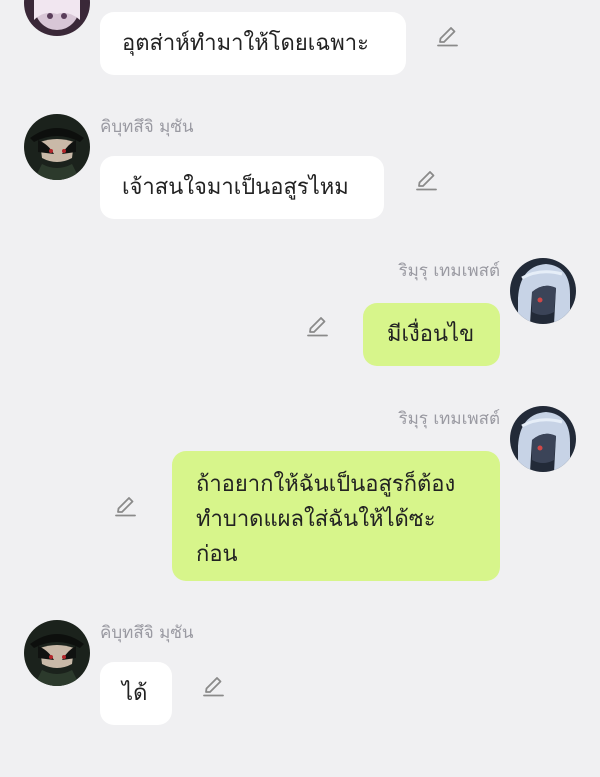  What do you see at coordinates (217, 554) in the screenshot?
I see `message-text-line: ก่อน` at bounding box center [217, 554].